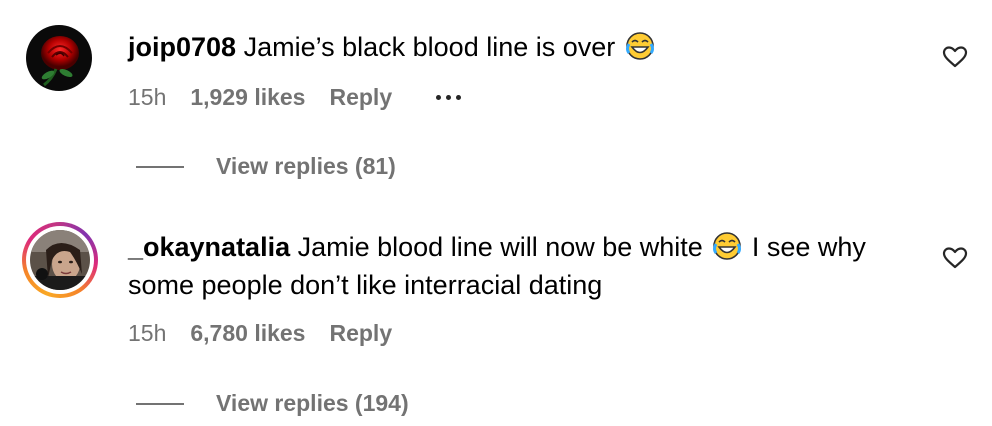 The image size is (992, 426). What do you see at coordinates (247, 333) in the screenshot?
I see `likes-count: 6,780 likes` at bounding box center [247, 333].